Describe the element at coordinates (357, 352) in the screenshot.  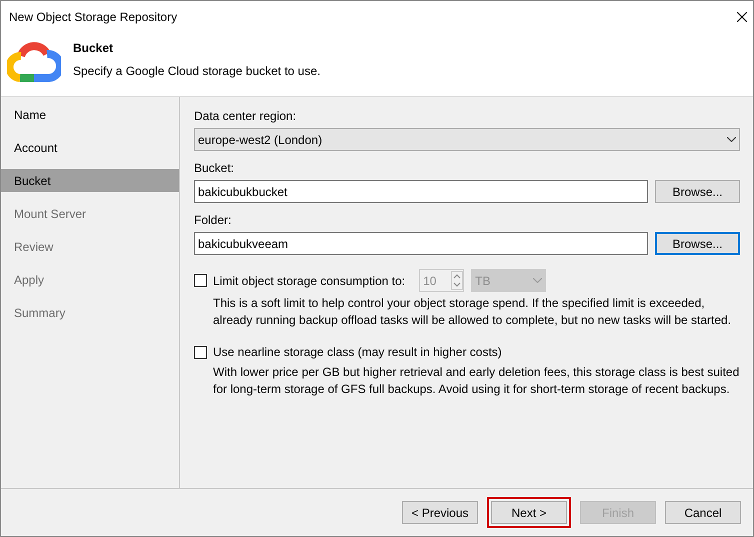
I see `checkbox-label: Use nearline storage class (may result in higher costs)` at that location.